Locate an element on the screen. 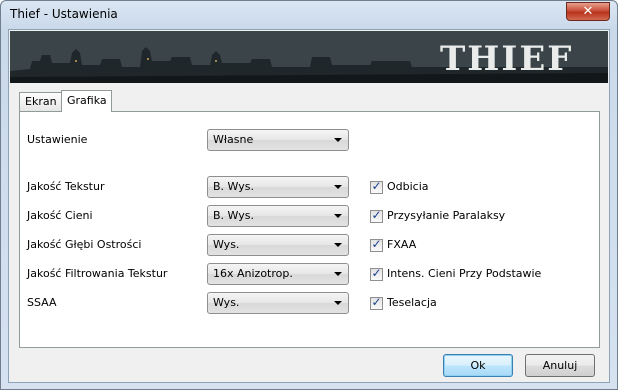 The height and width of the screenshot is (390, 618). reflections-checkbox: ✓ is located at coordinates (376, 186).